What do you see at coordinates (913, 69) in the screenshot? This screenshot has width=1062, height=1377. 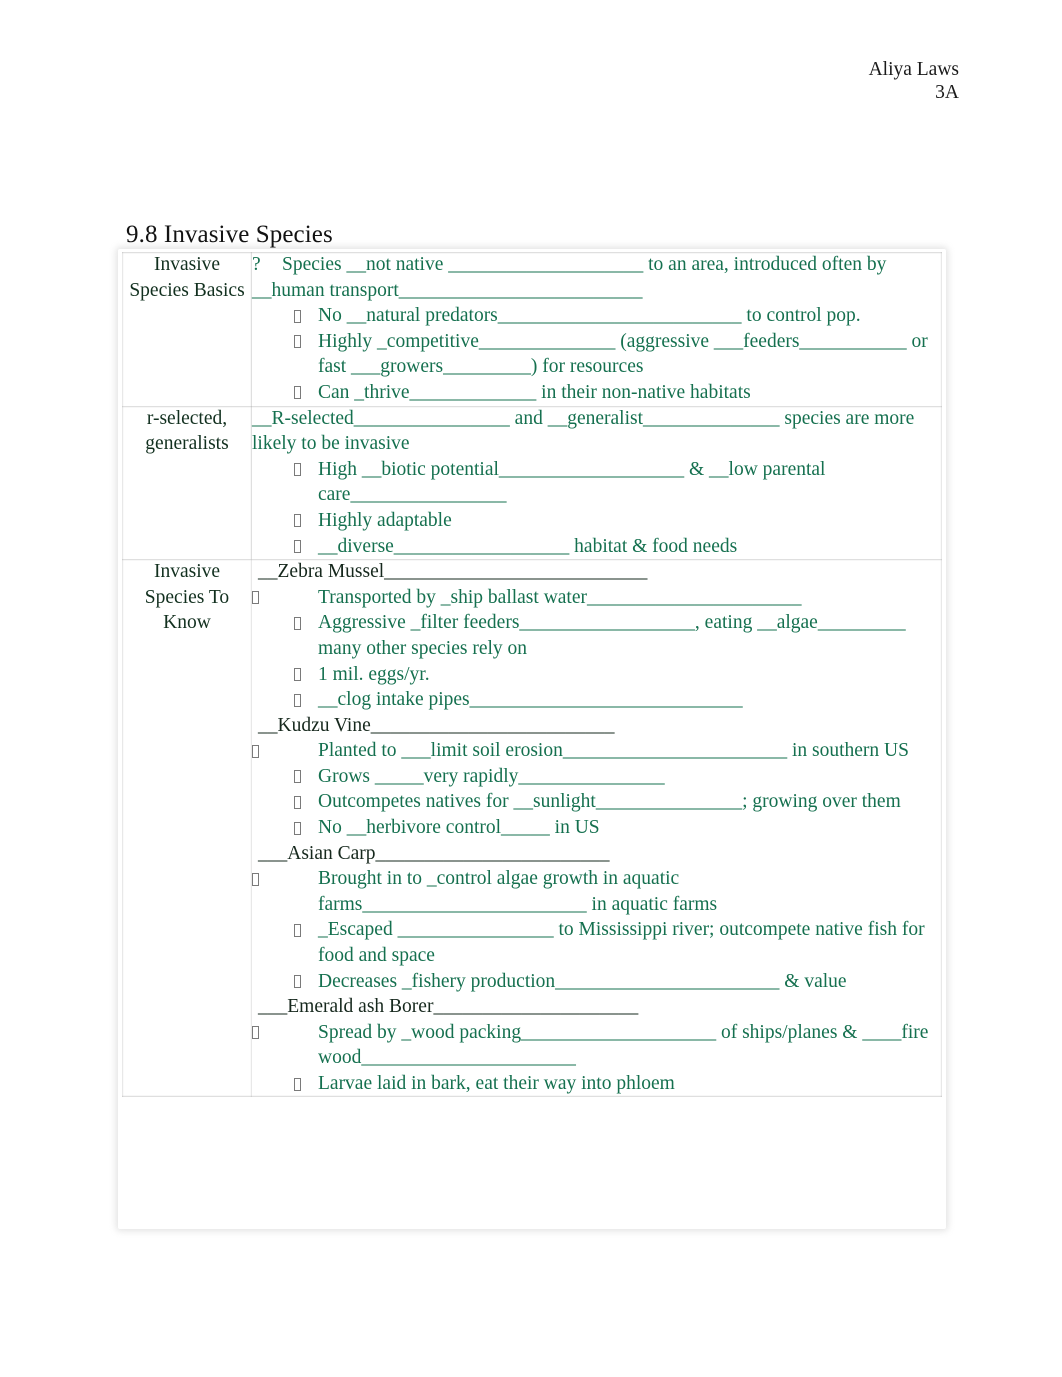 I see `header-student-name: Aliya Laws` at bounding box center [913, 69].